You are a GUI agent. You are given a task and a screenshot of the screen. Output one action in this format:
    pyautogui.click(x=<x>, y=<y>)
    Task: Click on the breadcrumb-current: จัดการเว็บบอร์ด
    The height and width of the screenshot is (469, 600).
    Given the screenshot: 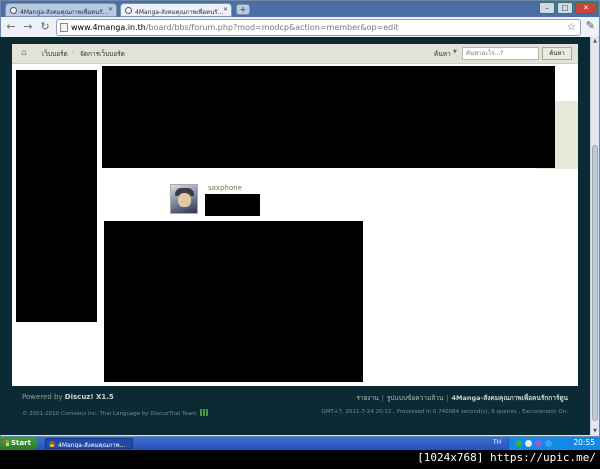 What is the action you would take?
    pyautogui.click(x=102, y=54)
    